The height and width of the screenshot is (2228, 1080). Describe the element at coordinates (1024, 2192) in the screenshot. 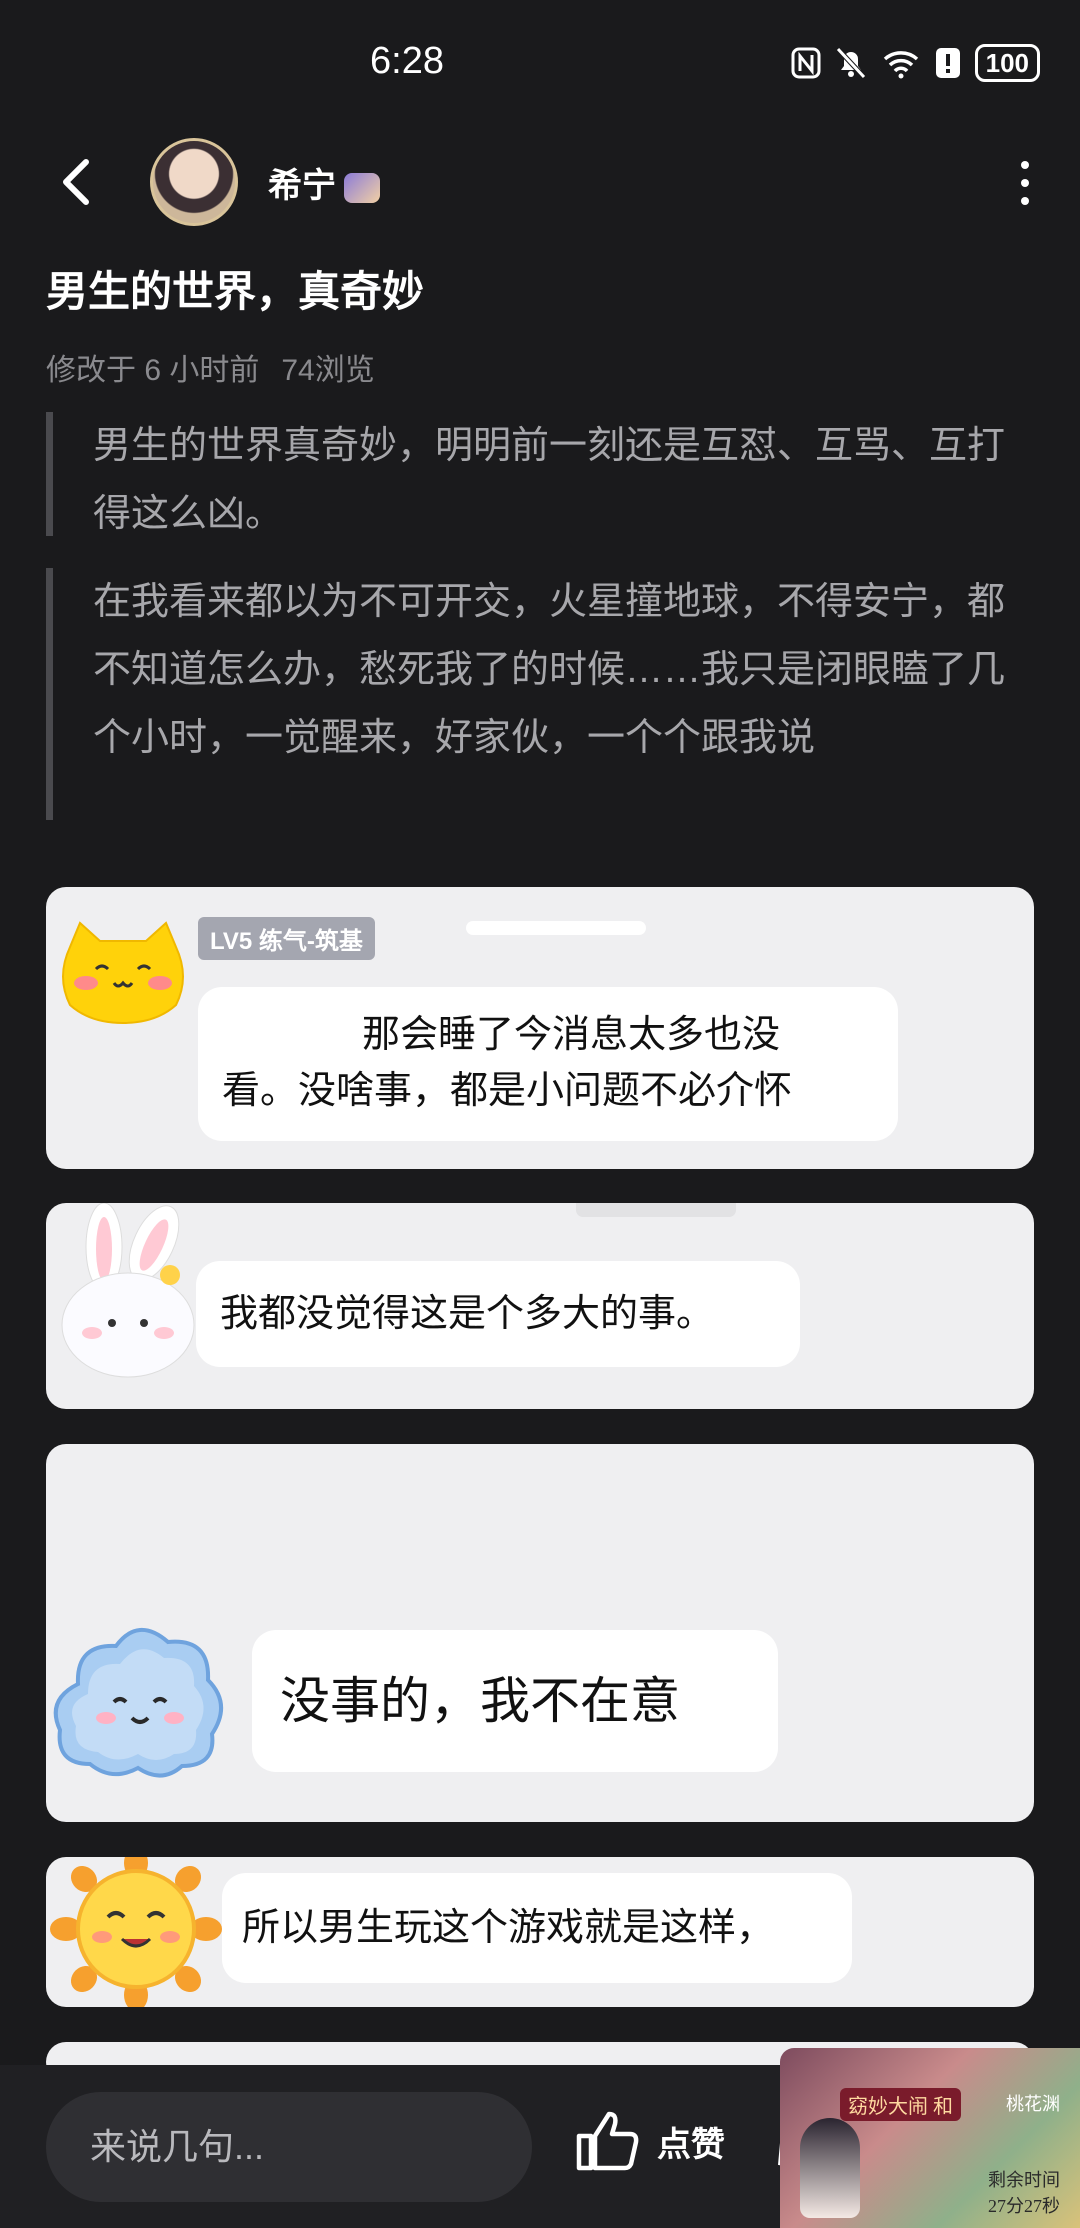

I see `game-timer: 剩余时间 27分27秒` at that location.